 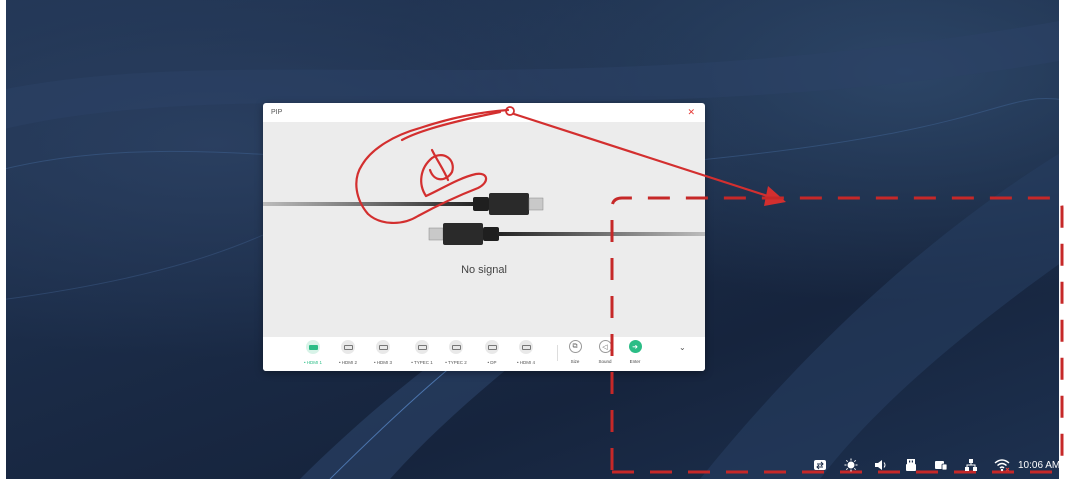 I want to click on size-button: ⧉ Size, so click(x=575, y=352).